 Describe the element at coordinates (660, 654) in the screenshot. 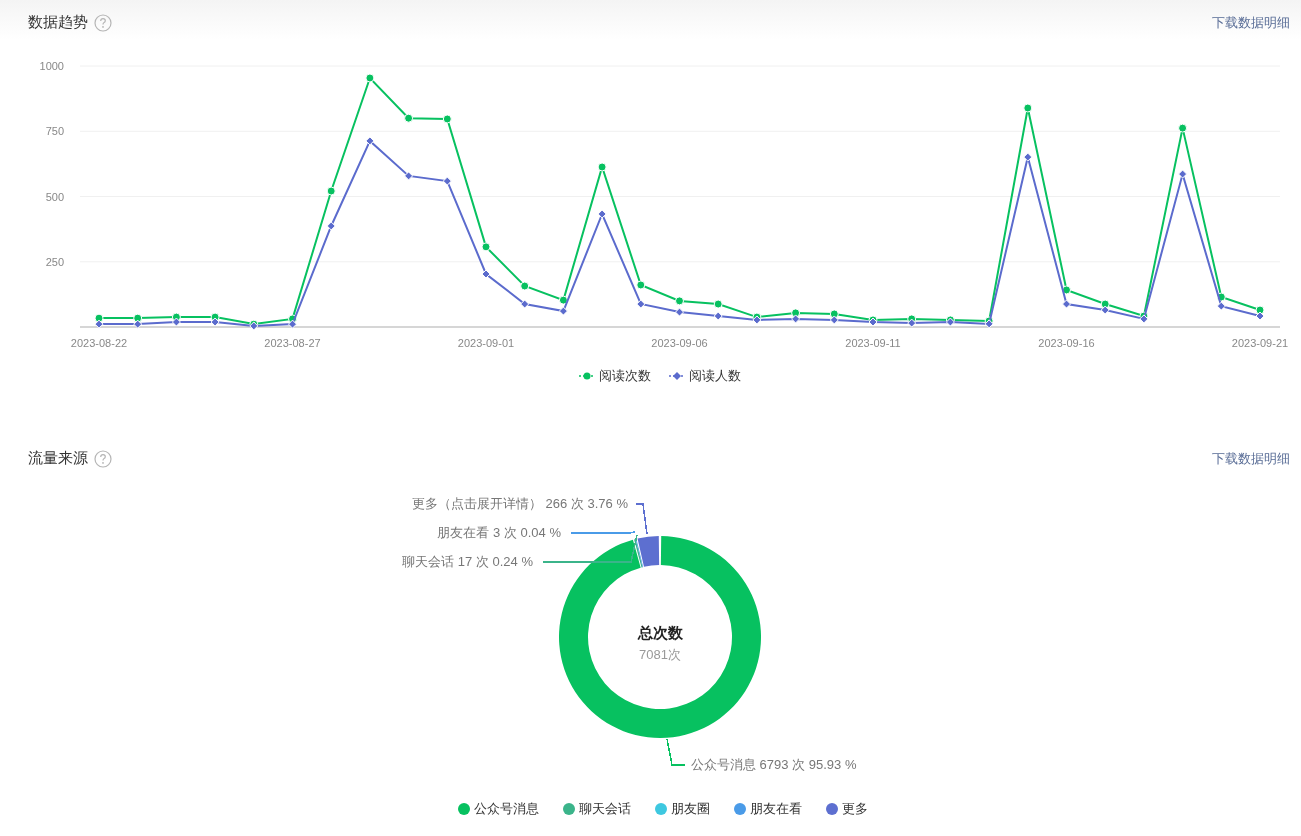

I see `center-value: 7081次` at that location.